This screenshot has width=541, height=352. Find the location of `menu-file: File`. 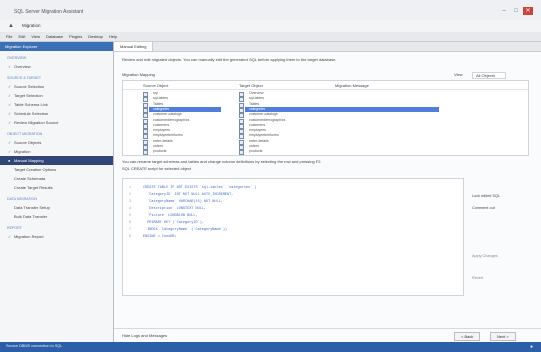

menu-file: File is located at coordinates (9, 36).